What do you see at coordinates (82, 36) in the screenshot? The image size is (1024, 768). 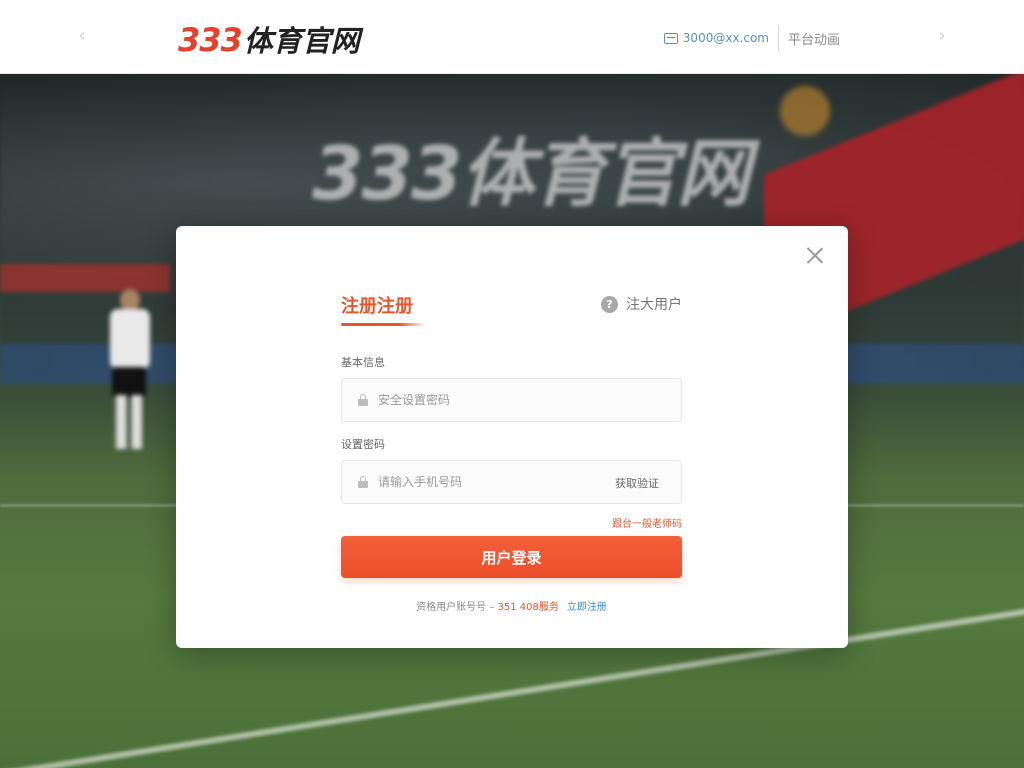 I see `chevron-left-icon: ‹` at bounding box center [82, 36].